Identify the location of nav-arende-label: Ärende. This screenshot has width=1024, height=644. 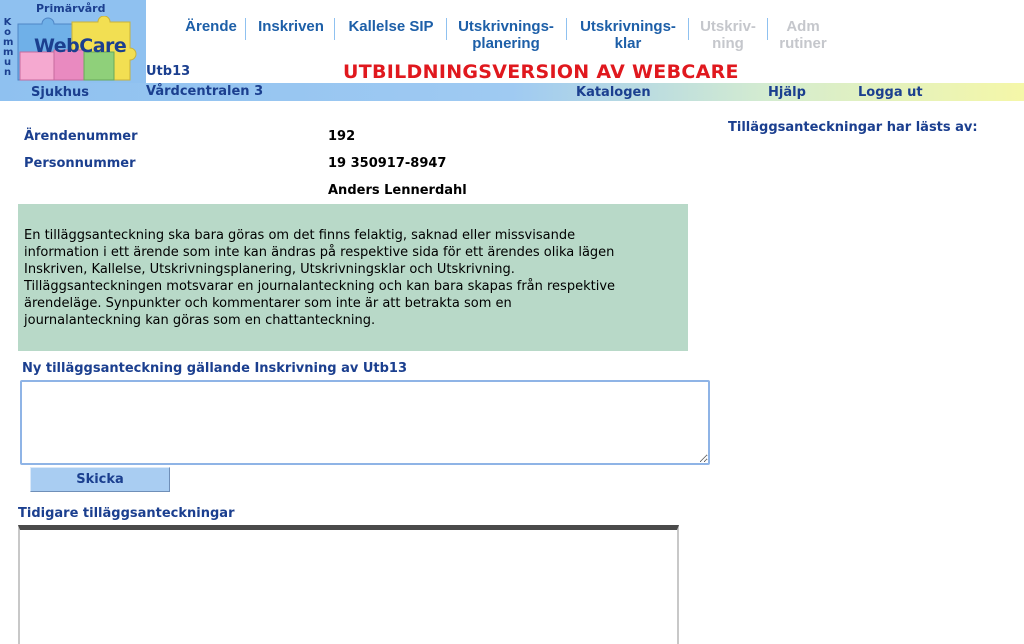
(211, 26).